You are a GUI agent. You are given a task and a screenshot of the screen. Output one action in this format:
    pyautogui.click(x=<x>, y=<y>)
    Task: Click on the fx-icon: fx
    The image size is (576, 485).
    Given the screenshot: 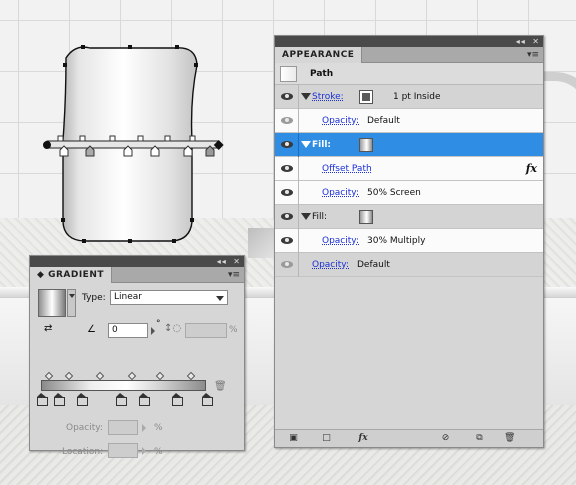 What is the action you would take?
    pyautogui.click(x=531, y=168)
    